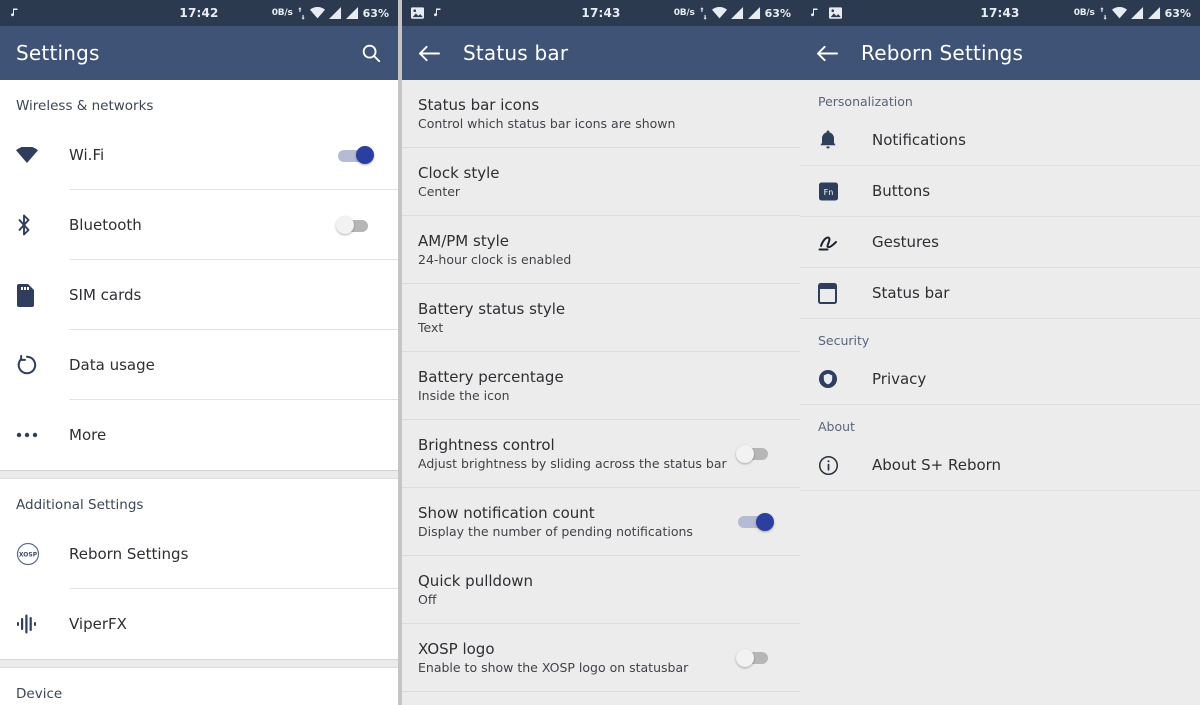 The height and width of the screenshot is (705, 1200). I want to click on bell-icon, so click(845, 140).